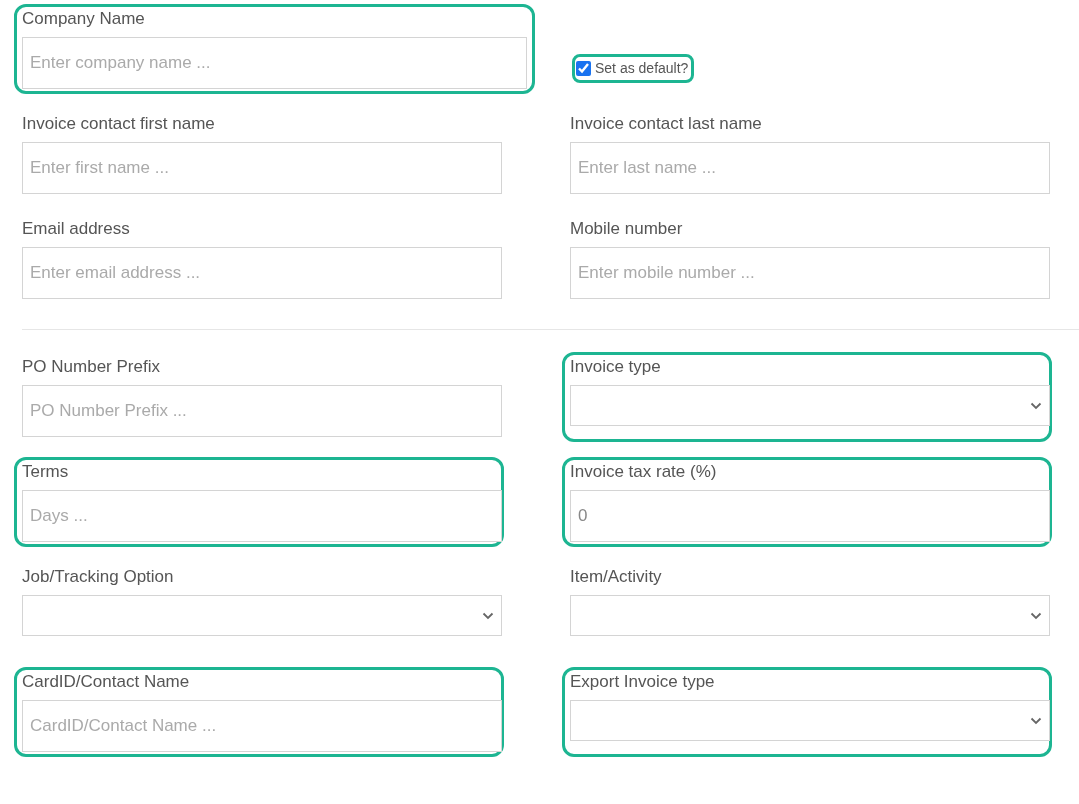 The height and width of the screenshot is (804, 1079). What do you see at coordinates (643, 472) in the screenshot?
I see `field-label: Invoice tax rate (%)` at bounding box center [643, 472].